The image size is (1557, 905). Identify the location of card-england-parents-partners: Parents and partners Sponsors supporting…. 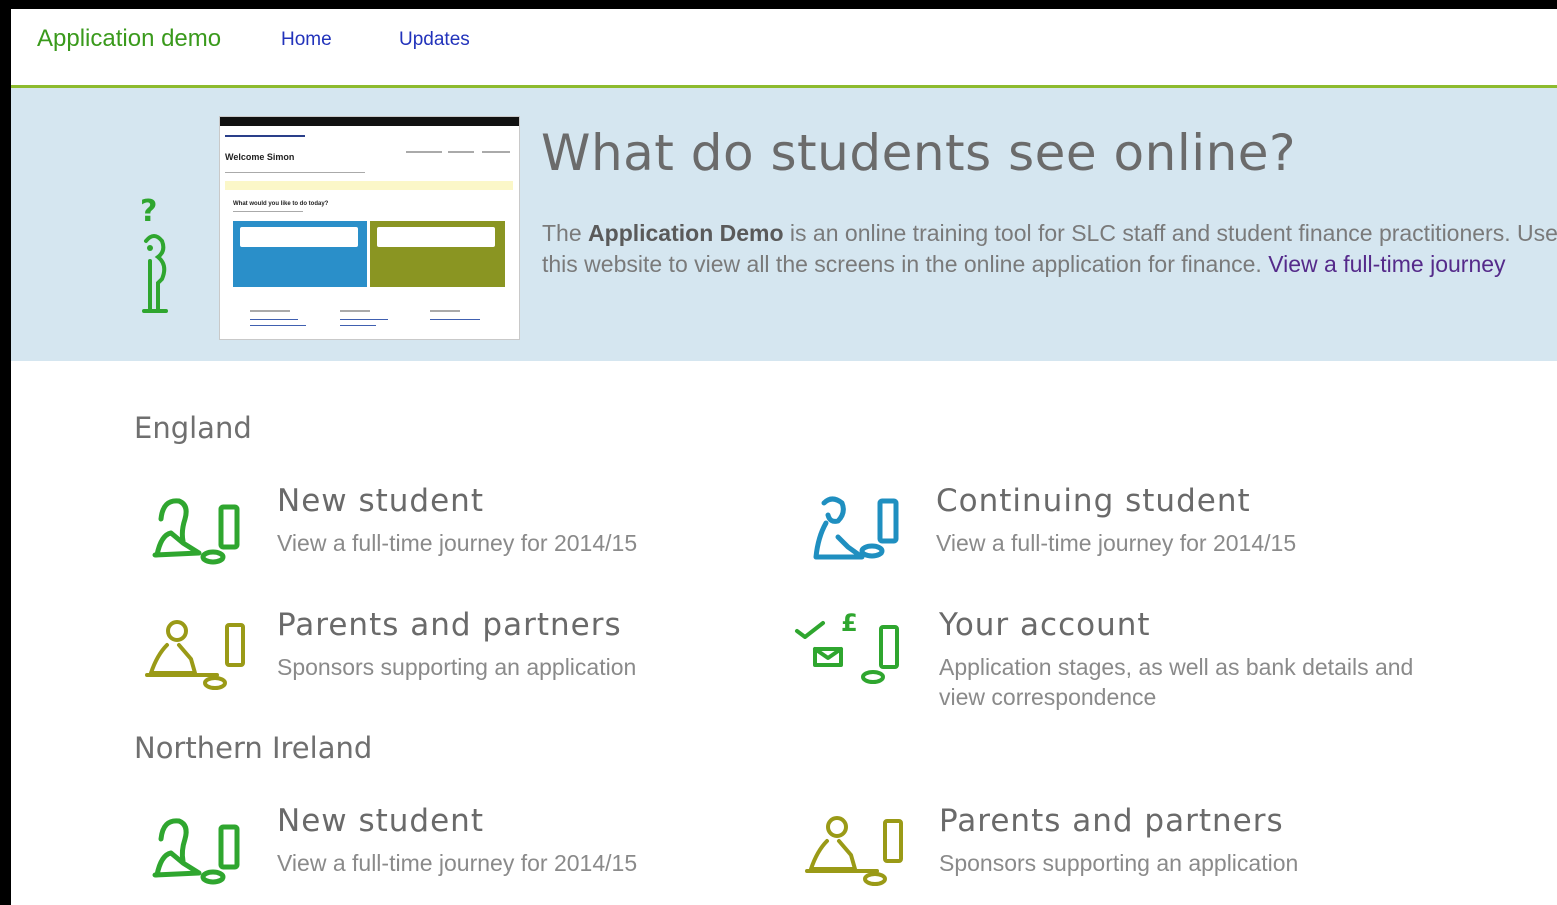
(451, 657).